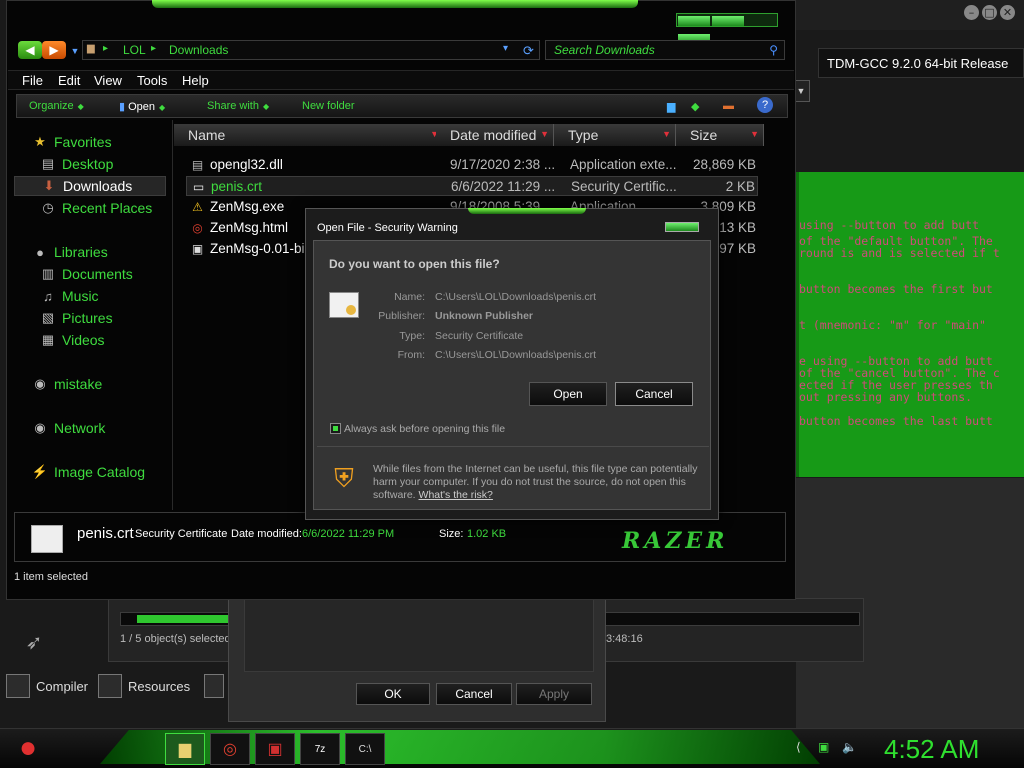 The width and height of the screenshot is (1024, 768). What do you see at coordinates (335, 428) in the screenshot?
I see `always-ask-checkbox` at bounding box center [335, 428].